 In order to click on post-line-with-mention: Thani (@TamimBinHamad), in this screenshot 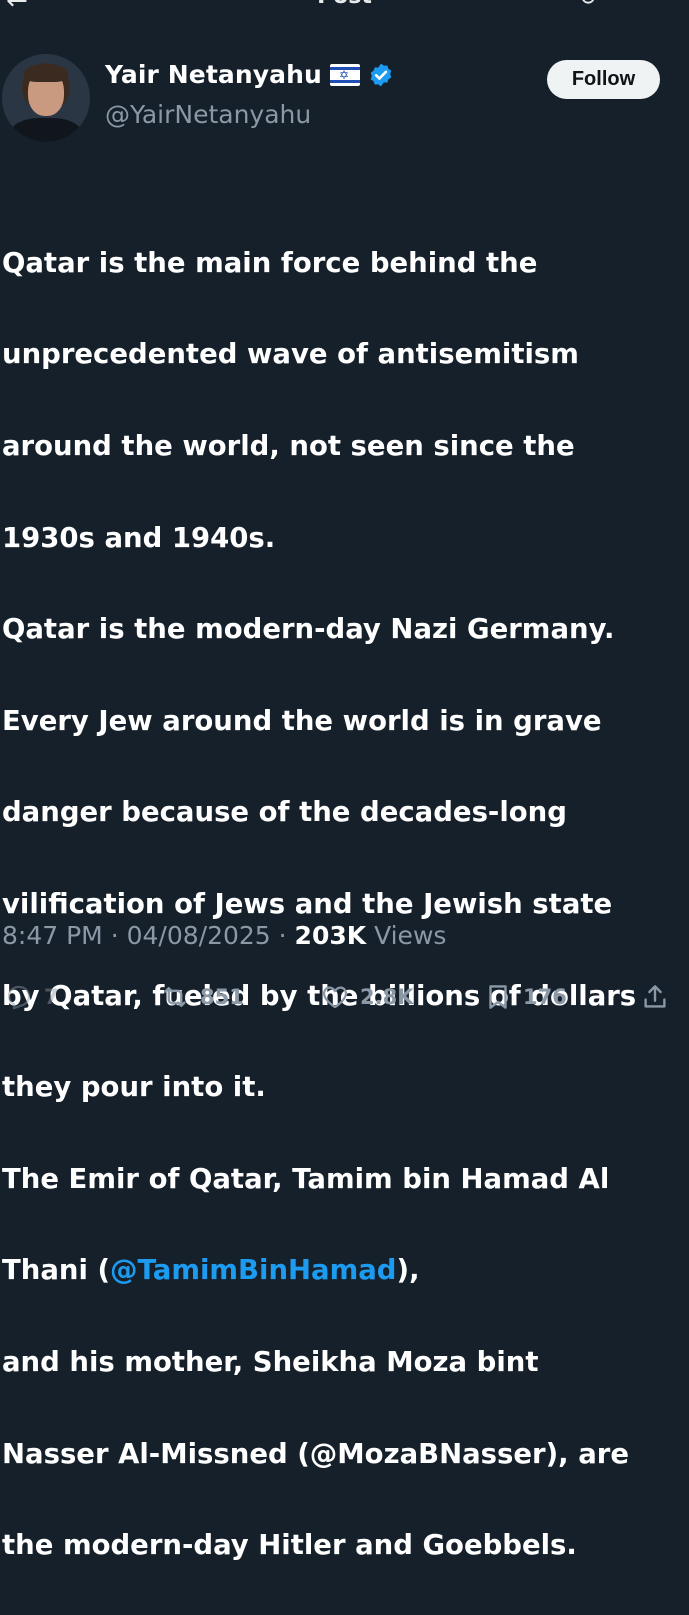, I will do `click(345, 1271)`.